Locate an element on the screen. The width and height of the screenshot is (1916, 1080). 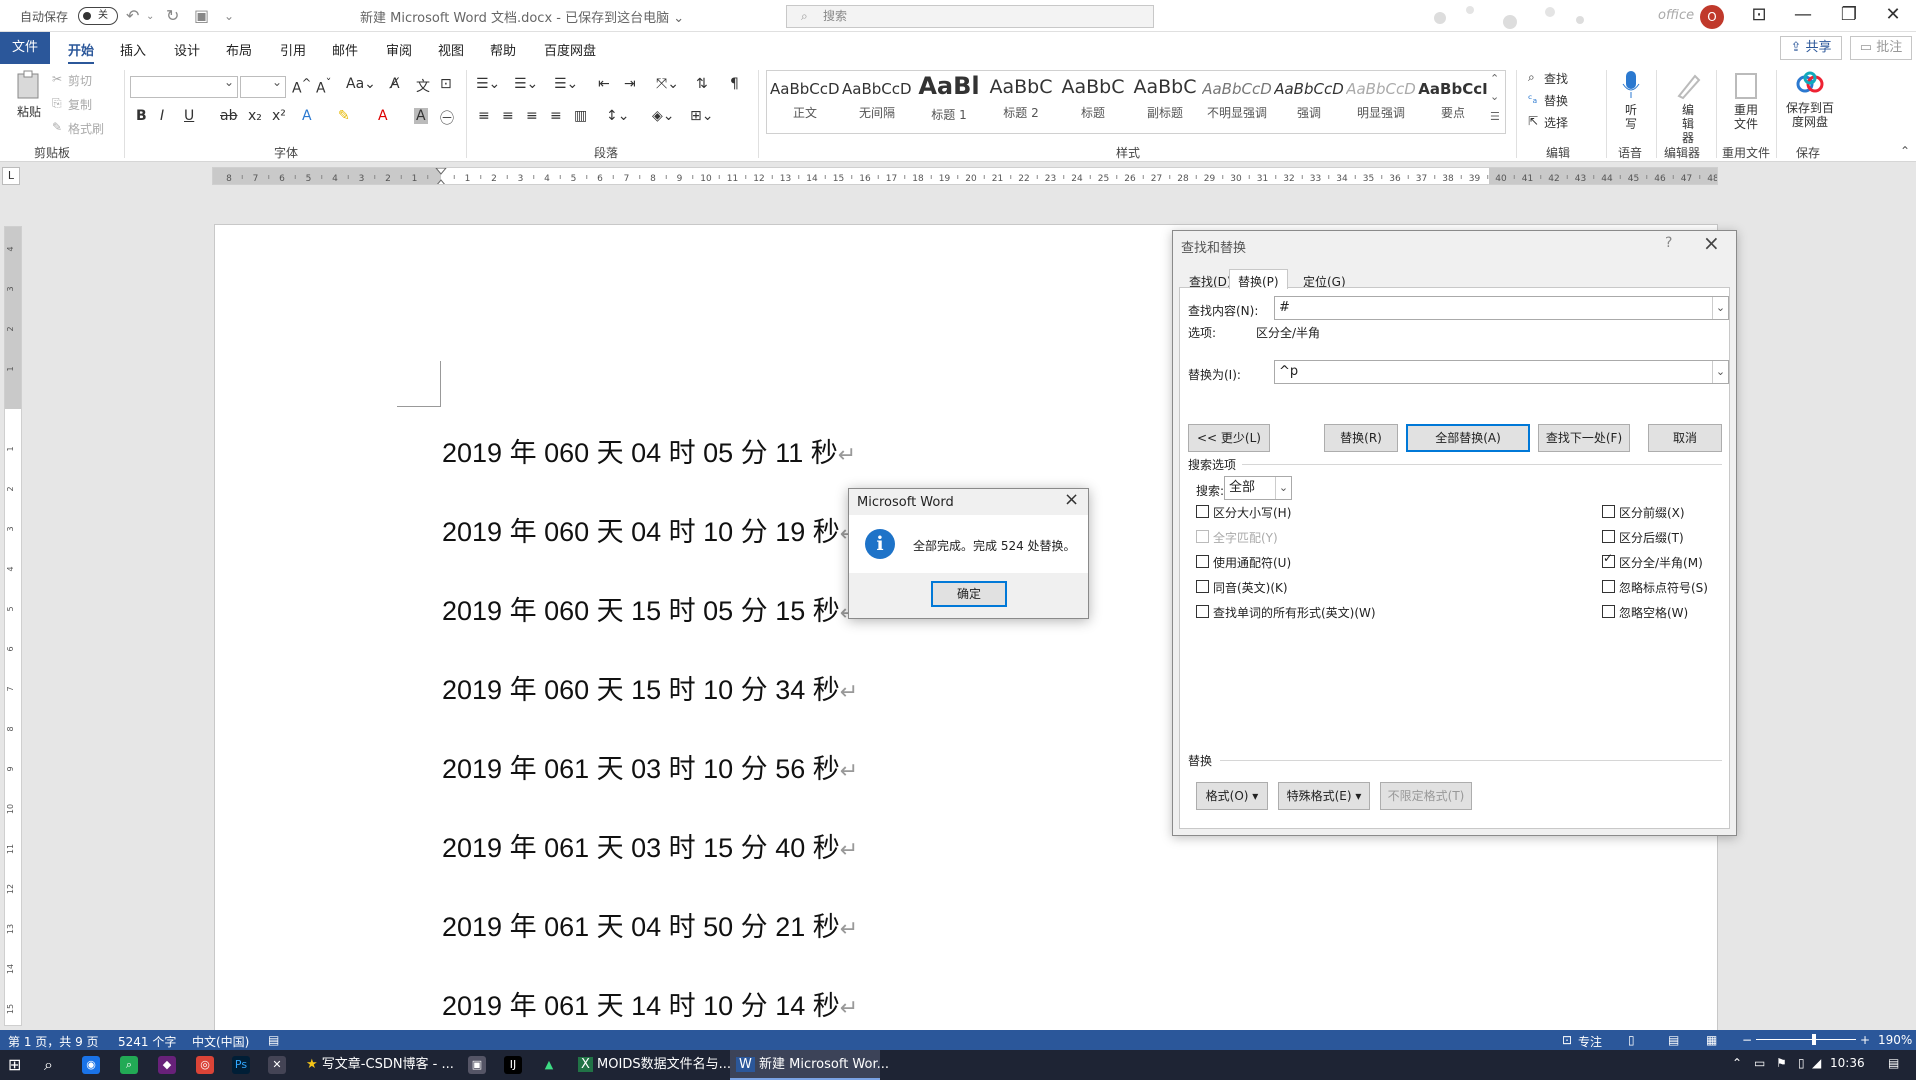
editor-button: 编辑器 is located at coordinates (1688, 107).